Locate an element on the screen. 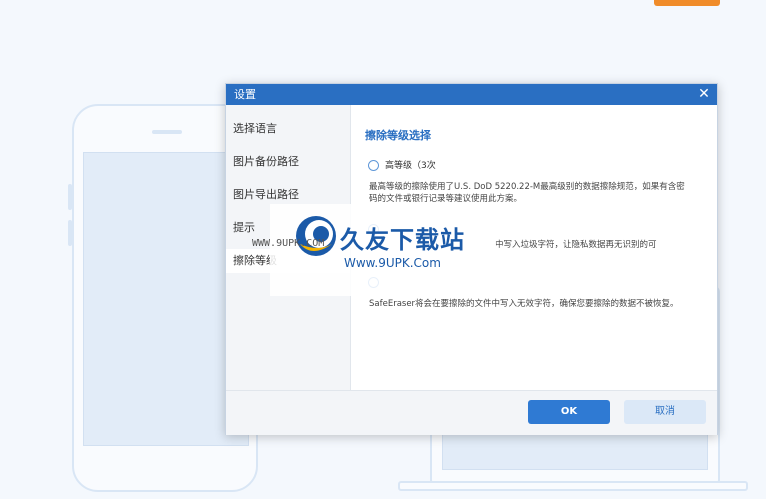  watermark-url: Www.9UPK.Com is located at coordinates (392, 263).